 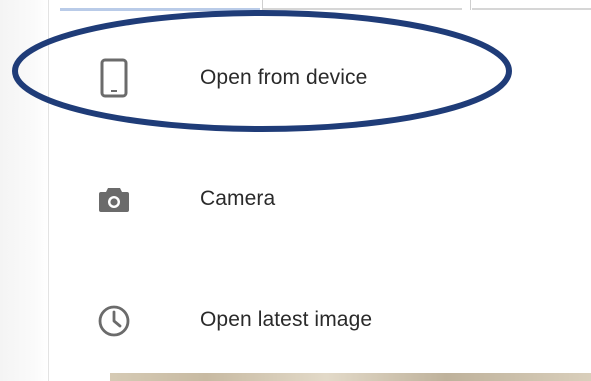 What do you see at coordinates (286, 319) in the screenshot?
I see `menu-item-label: Open latest image` at bounding box center [286, 319].